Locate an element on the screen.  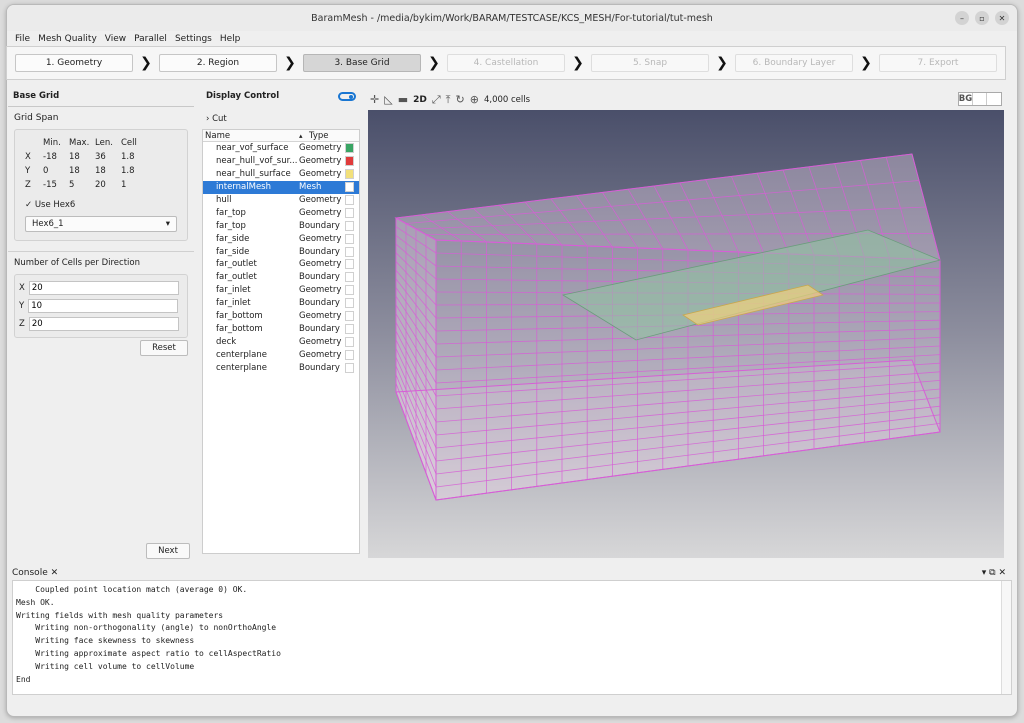
list-item: far_outlet Geometry is located at coordinates (281, 264).